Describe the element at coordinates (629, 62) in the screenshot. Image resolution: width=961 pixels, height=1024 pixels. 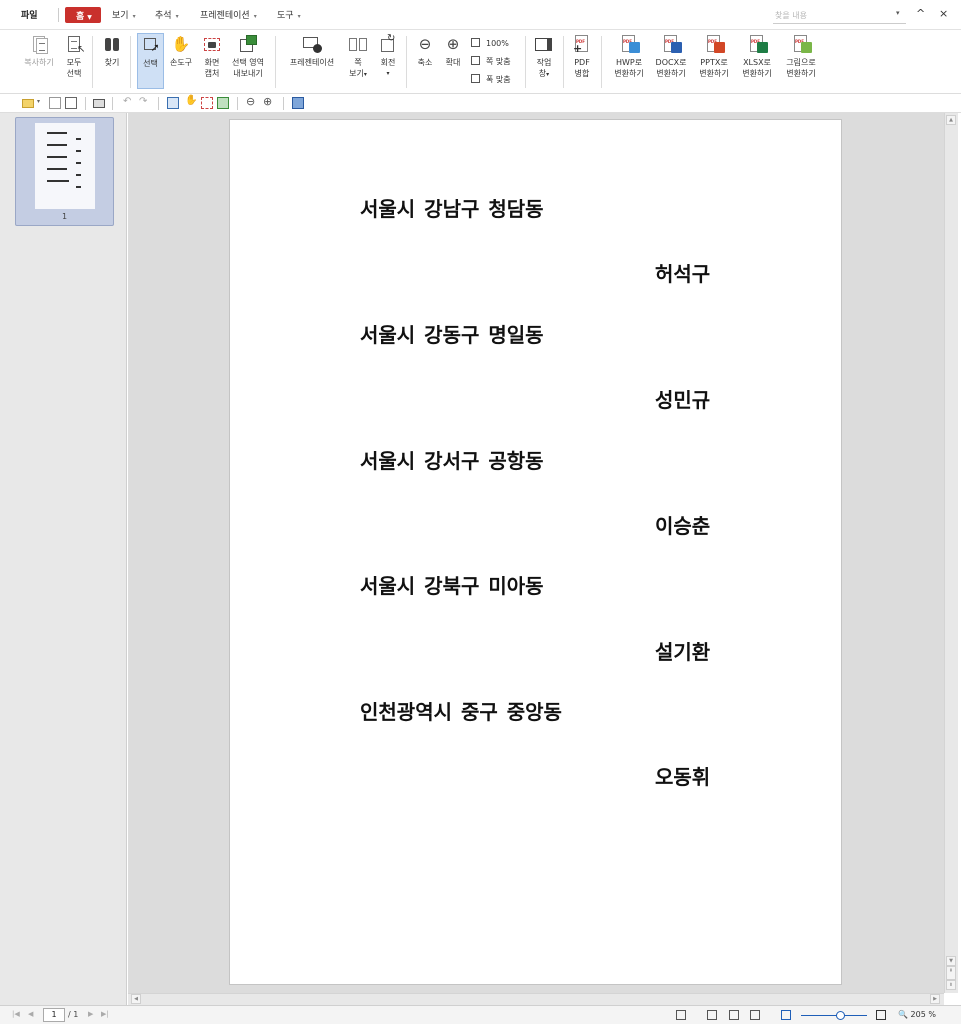
I see `convert-hwp-label-1: HWP로` at that location.